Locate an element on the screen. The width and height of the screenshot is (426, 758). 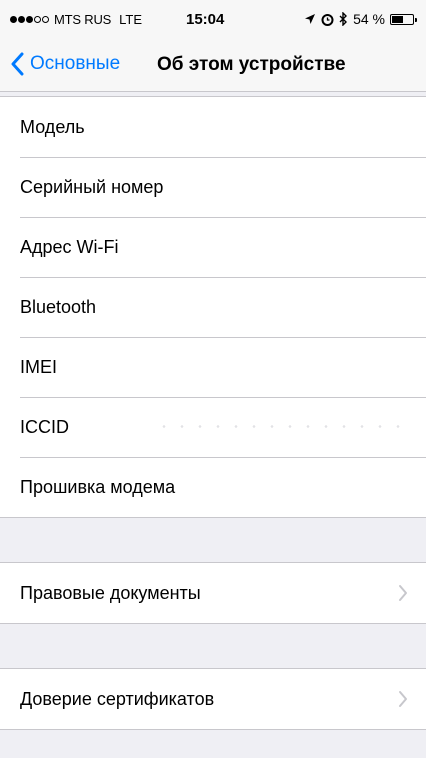
alarm-icon is located at coordinates (327, 19).